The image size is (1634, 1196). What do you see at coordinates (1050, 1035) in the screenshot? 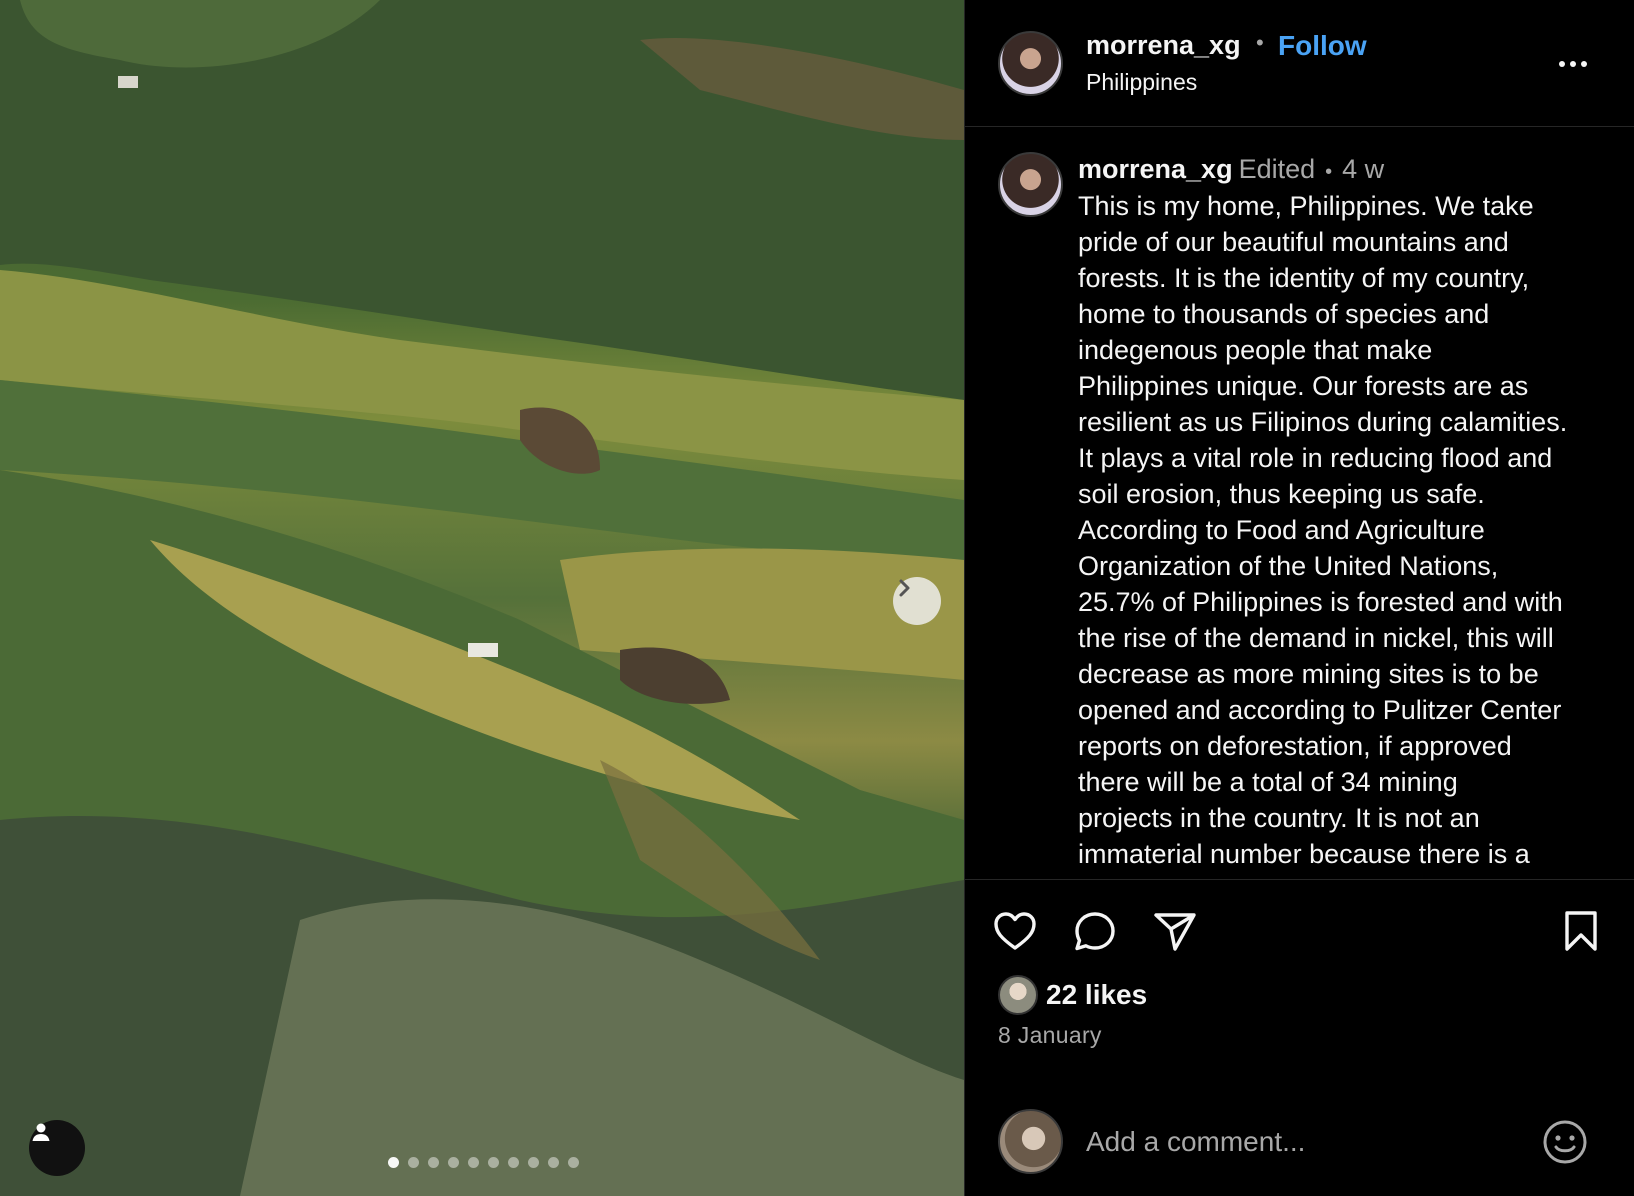
I see `post-date: 8 January` at bounding box center [1050, 1035].